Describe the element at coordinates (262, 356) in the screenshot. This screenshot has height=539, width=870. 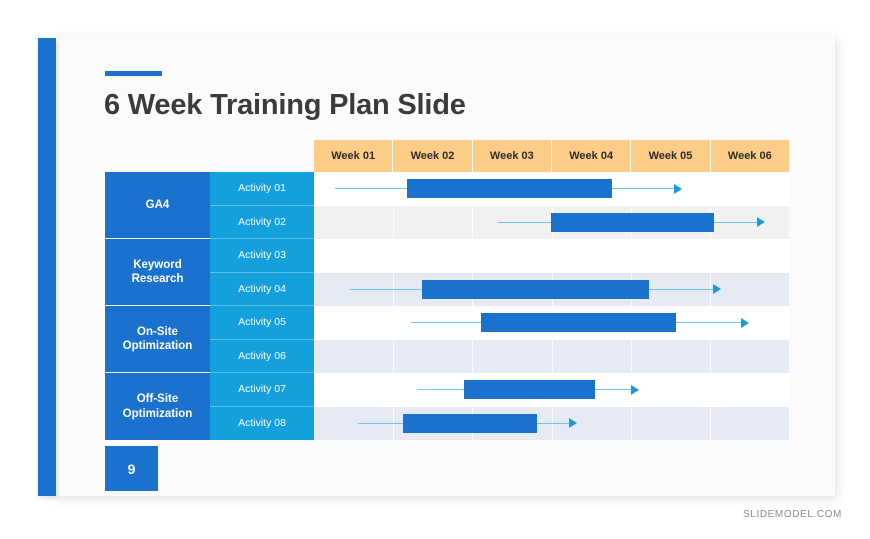
I see `activity-cell-6: Activity 06` at that location.